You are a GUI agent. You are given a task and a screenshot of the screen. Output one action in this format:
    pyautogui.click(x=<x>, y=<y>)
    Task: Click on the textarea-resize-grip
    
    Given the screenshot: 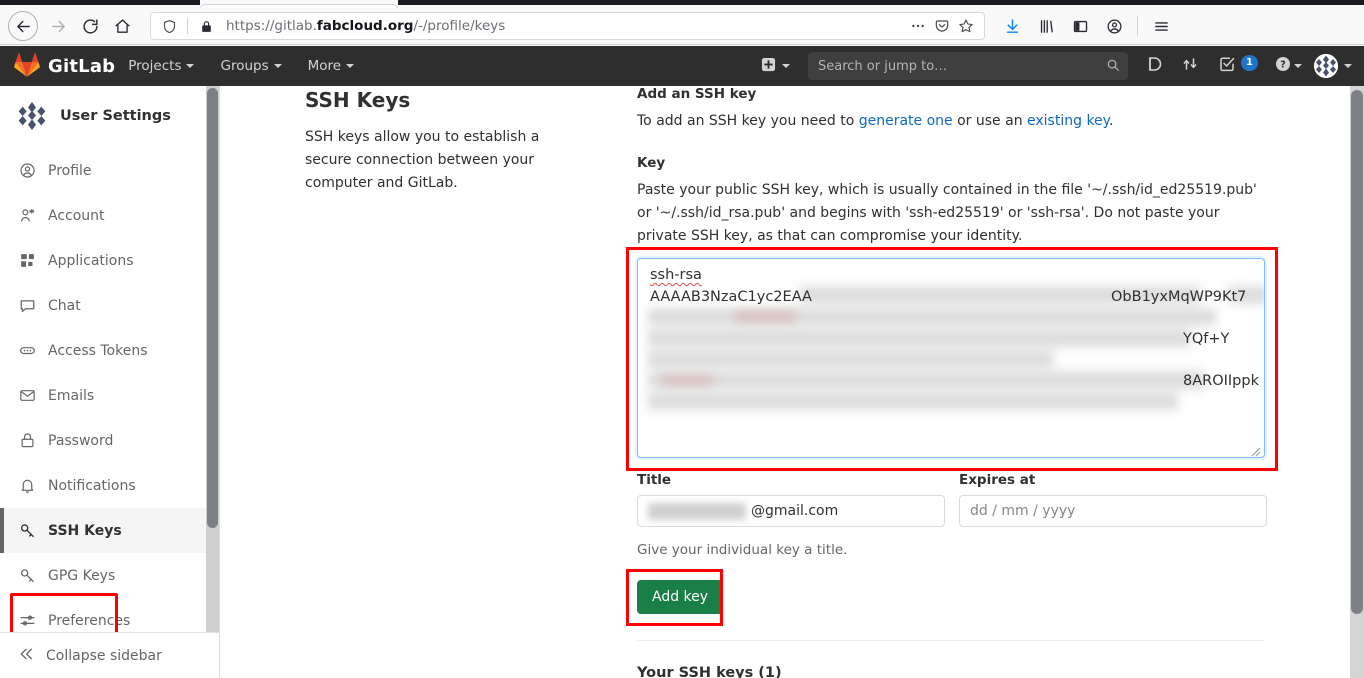 What is the action you would take?
    pyautogui.click(x=1255, y=449)
    